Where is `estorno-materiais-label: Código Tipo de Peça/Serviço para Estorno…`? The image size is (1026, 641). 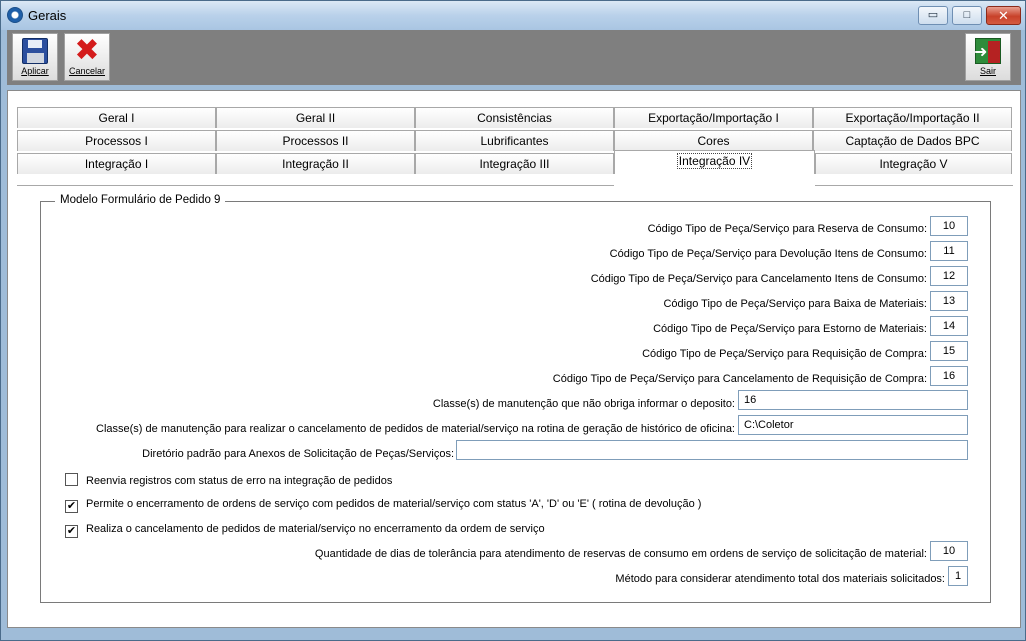
estorno-materiais-label: Código Tipo de Peça/Serviço para Estorno… is located at coordinates (790, 329).